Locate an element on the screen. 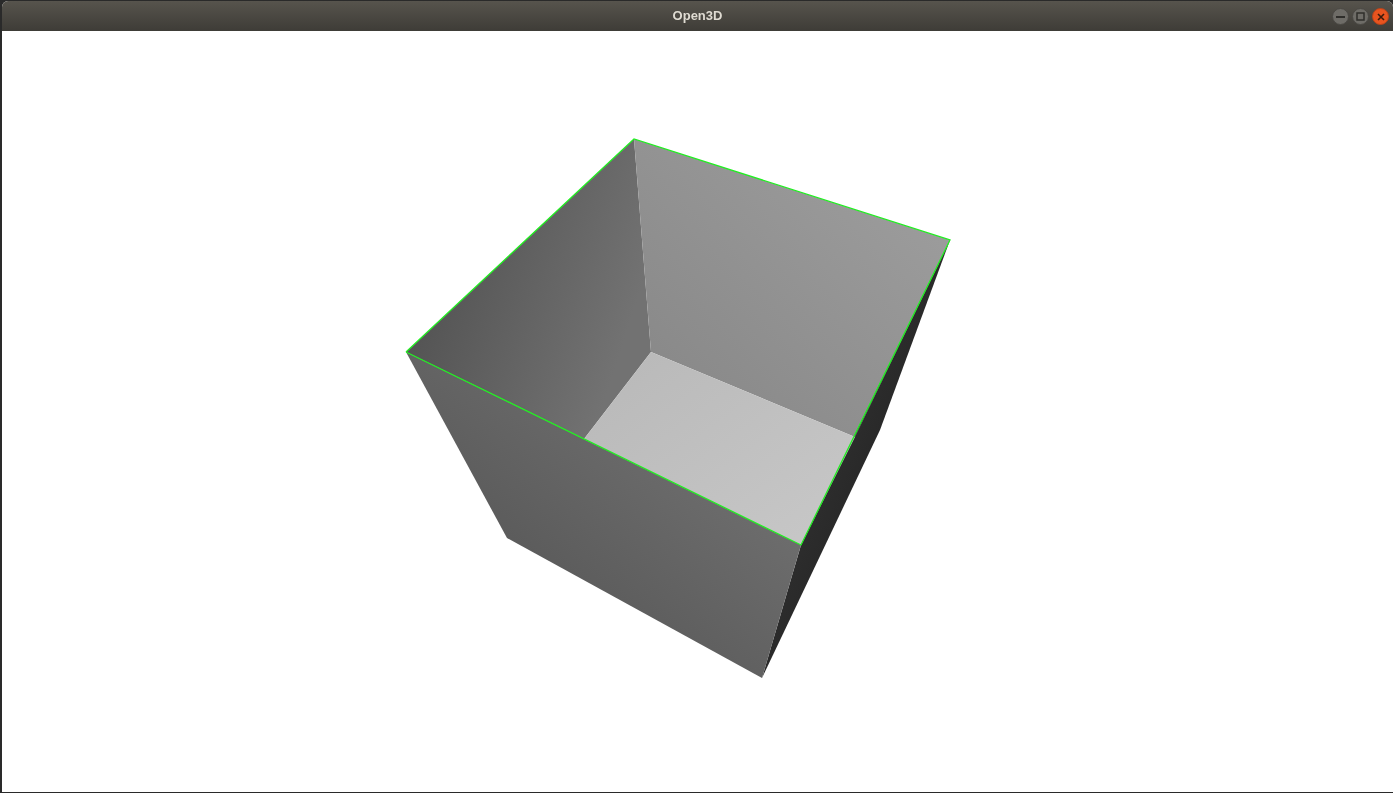  minimize-button is located at coordinates (1340, 16).